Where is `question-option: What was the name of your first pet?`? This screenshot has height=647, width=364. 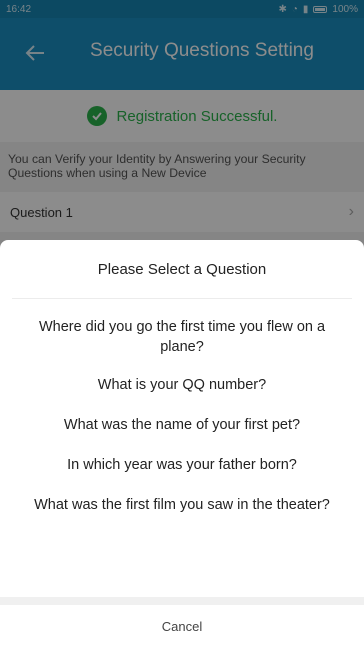
question-option: What was the name of your first pet? is located at coordinates (182, 425).